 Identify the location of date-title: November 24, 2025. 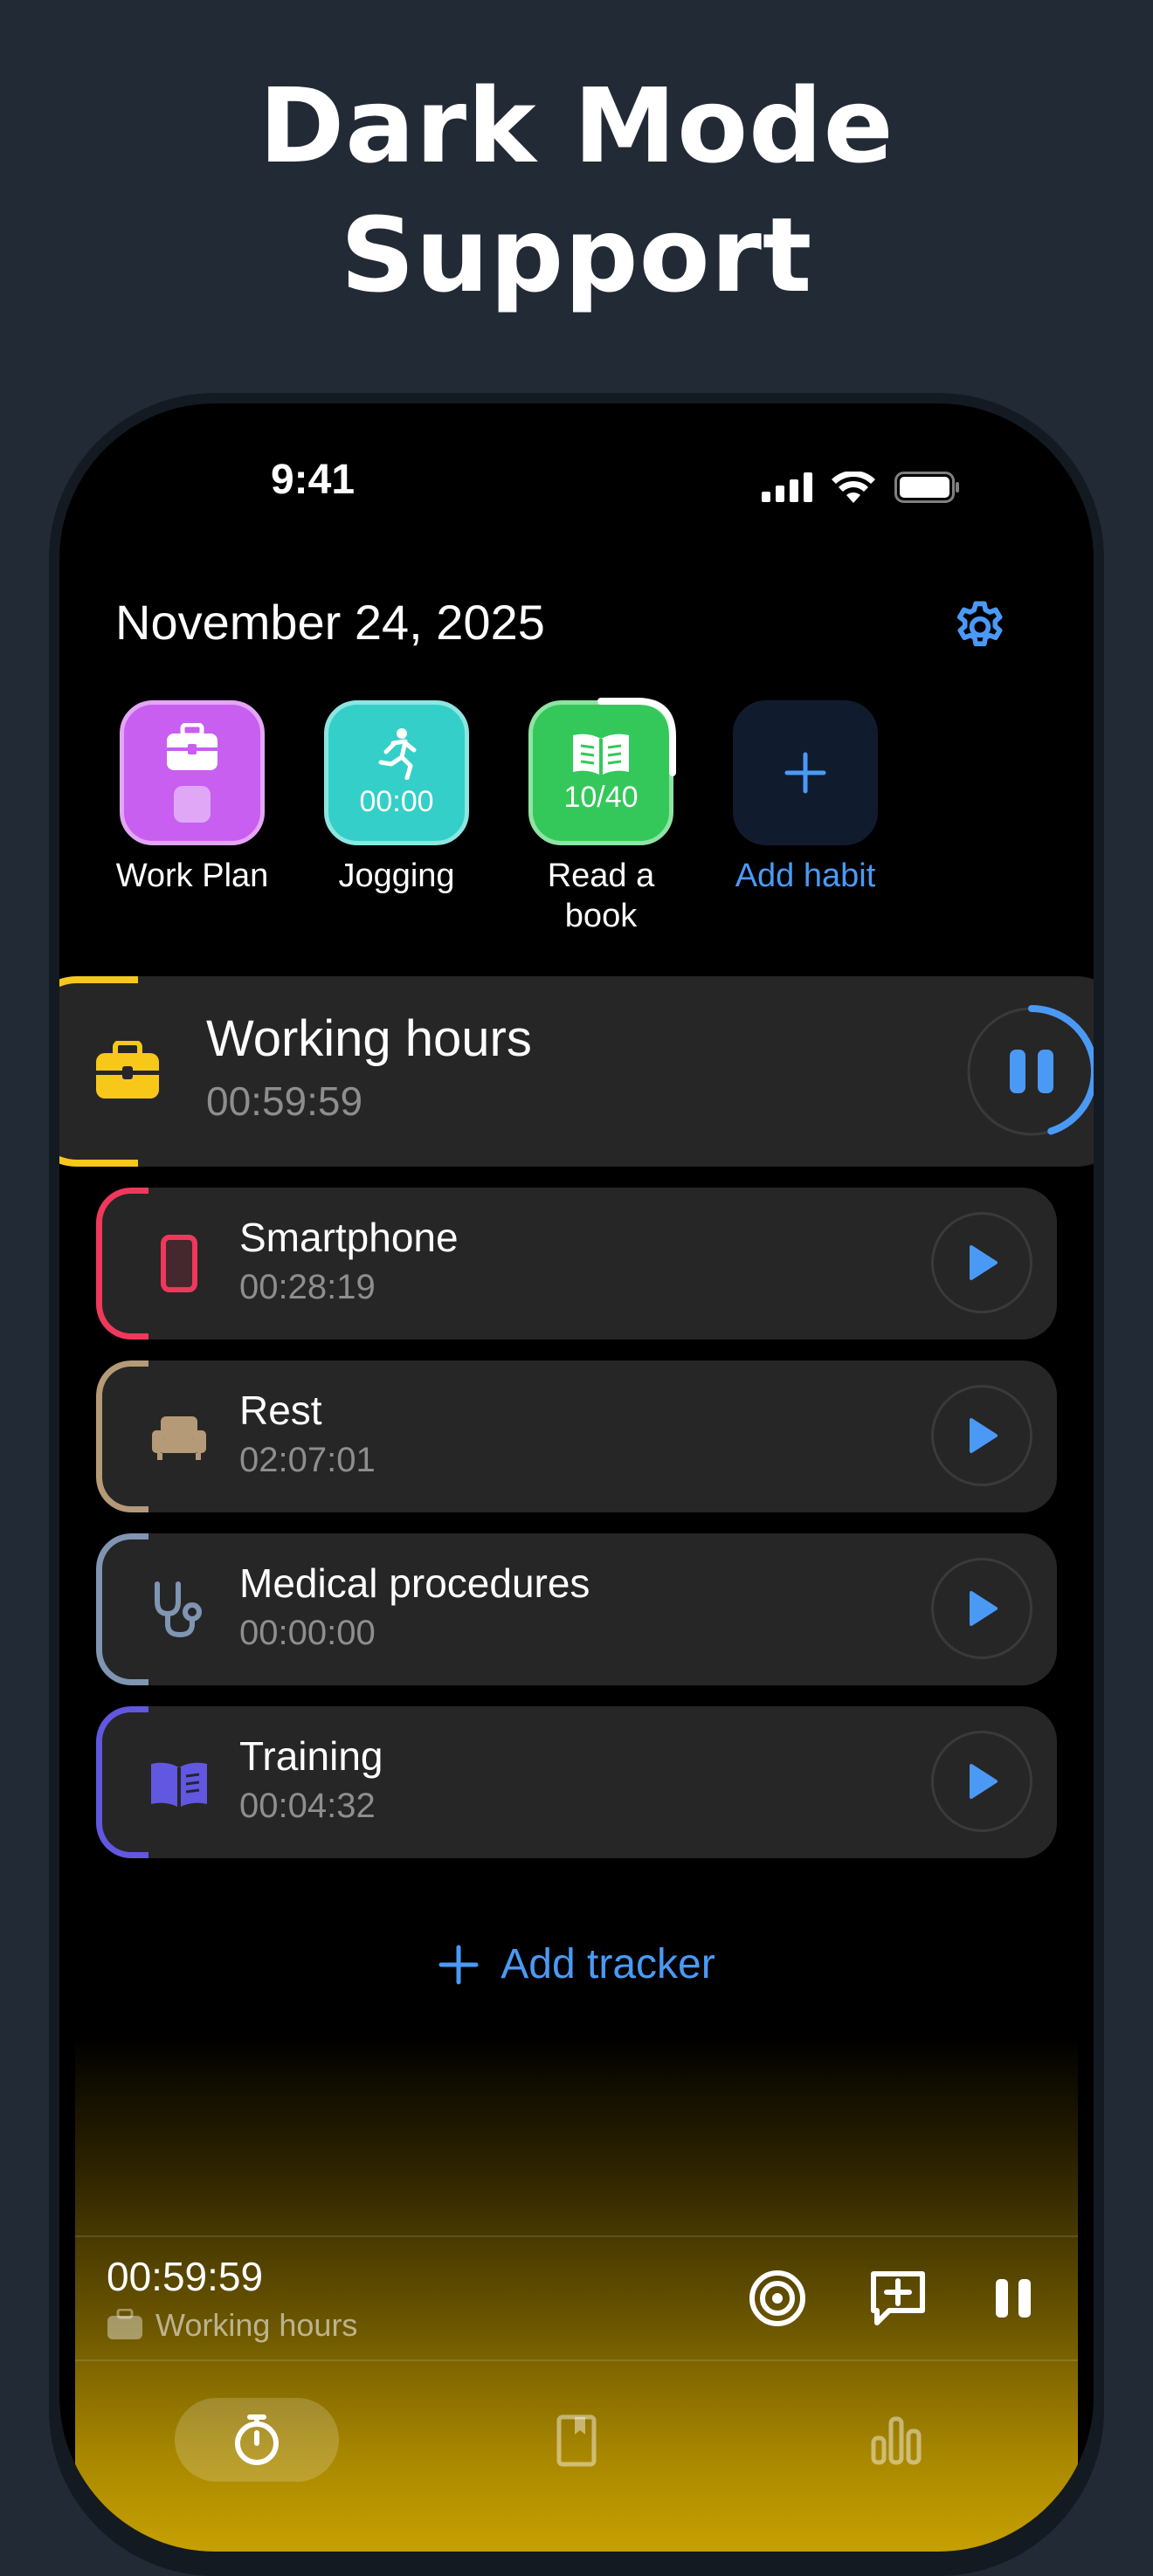
(330, 622).